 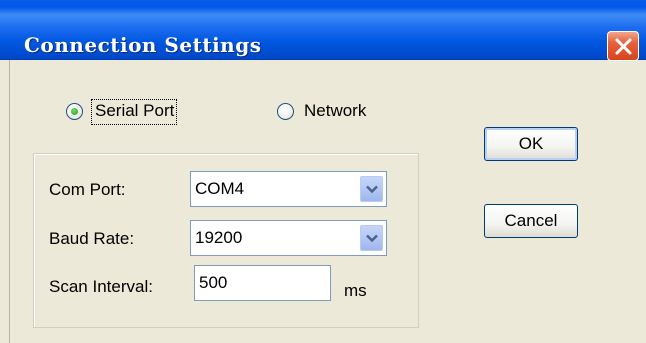 I want to click on window-left-border, so click(x=9, y=201).